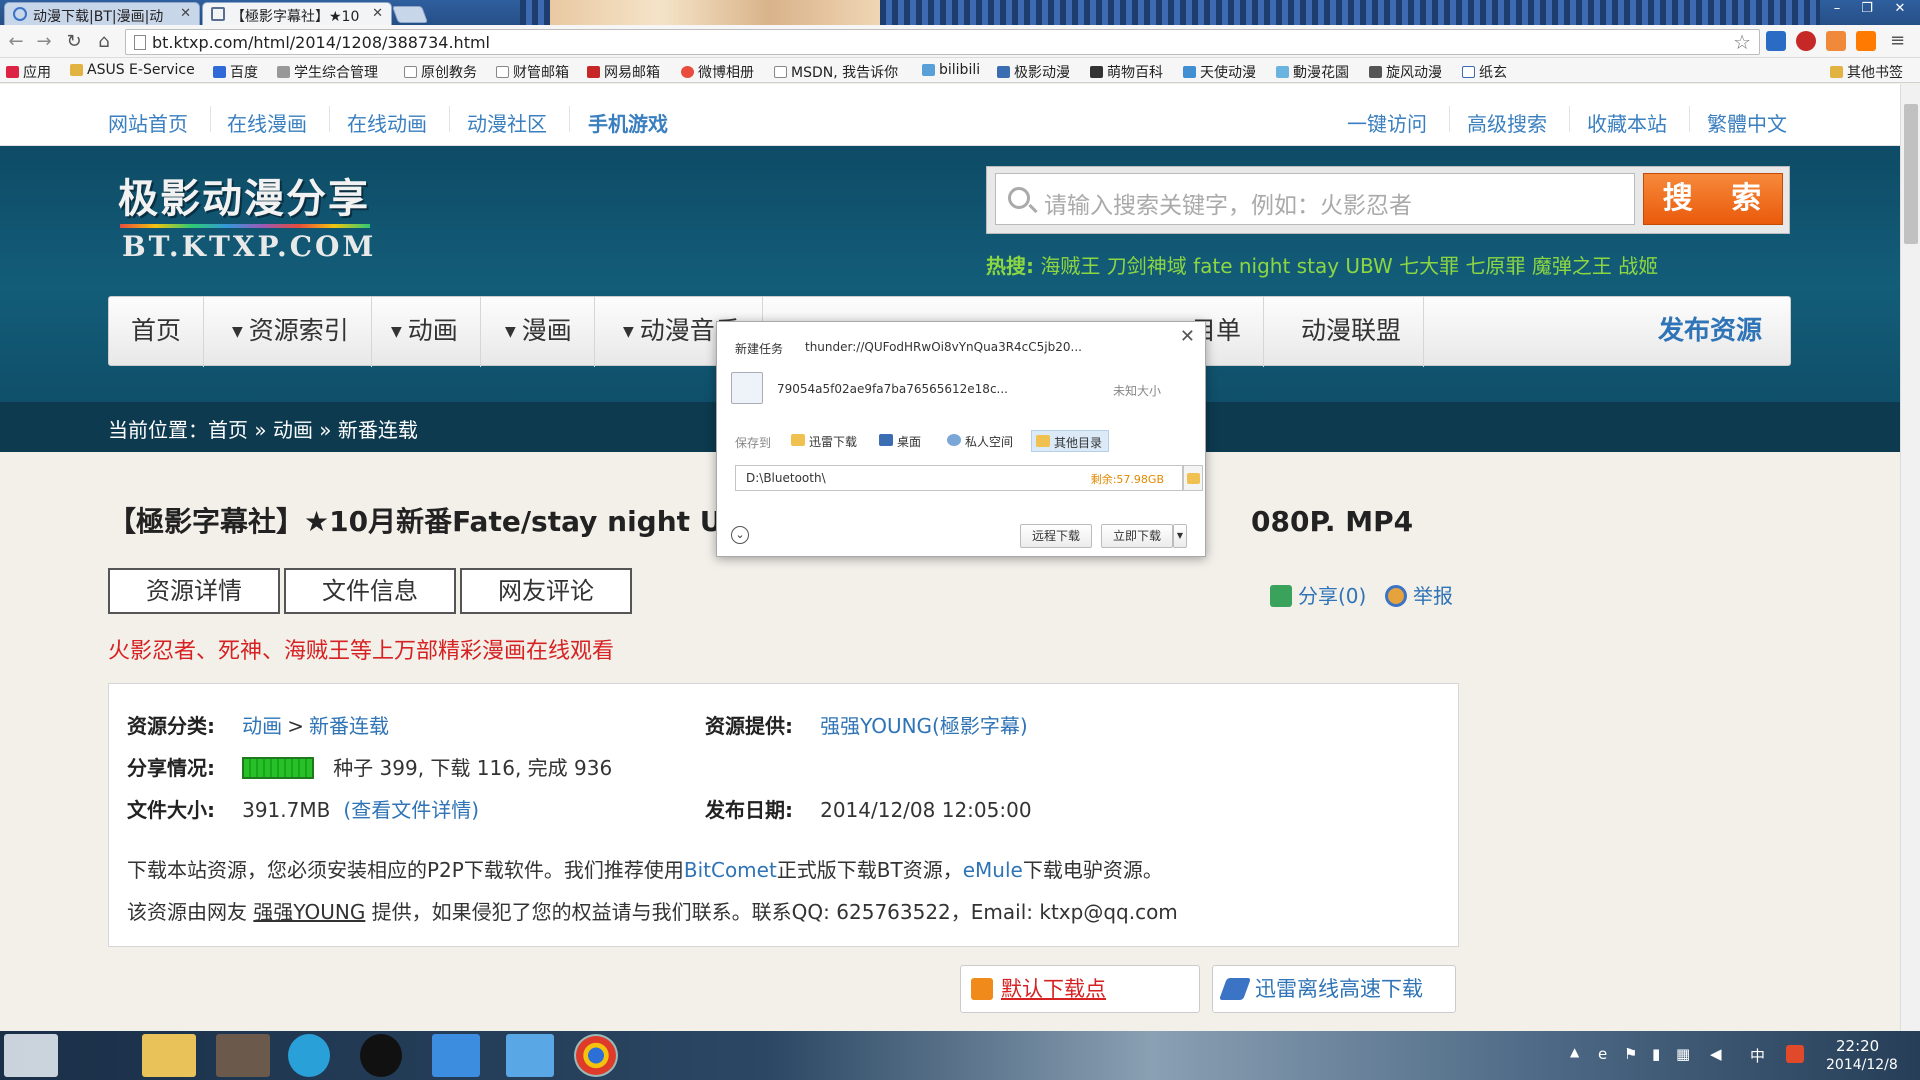  What do you see at coordinates (291, 332) in the screenshot?
I see `main-nav-resource-index: ▼ 资源索引` at bounding box center [291, 332].